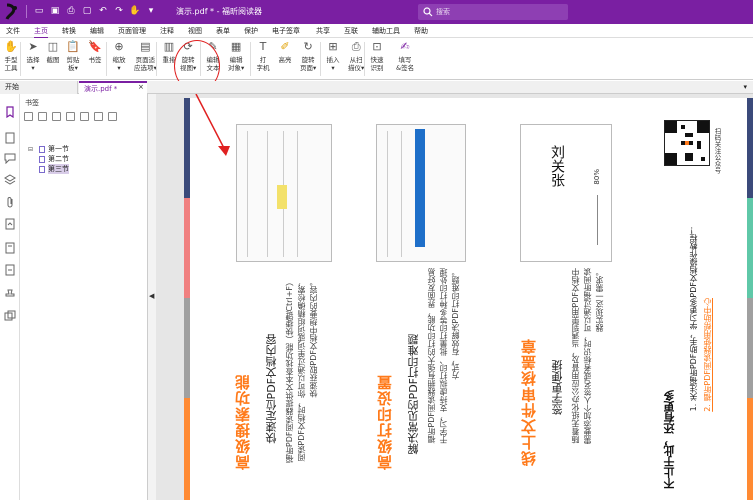  What do you see at coordinates (745, 87) in the screenshot?
I see `tab-menu-icon: ▾` at bounding box center [745, 87].